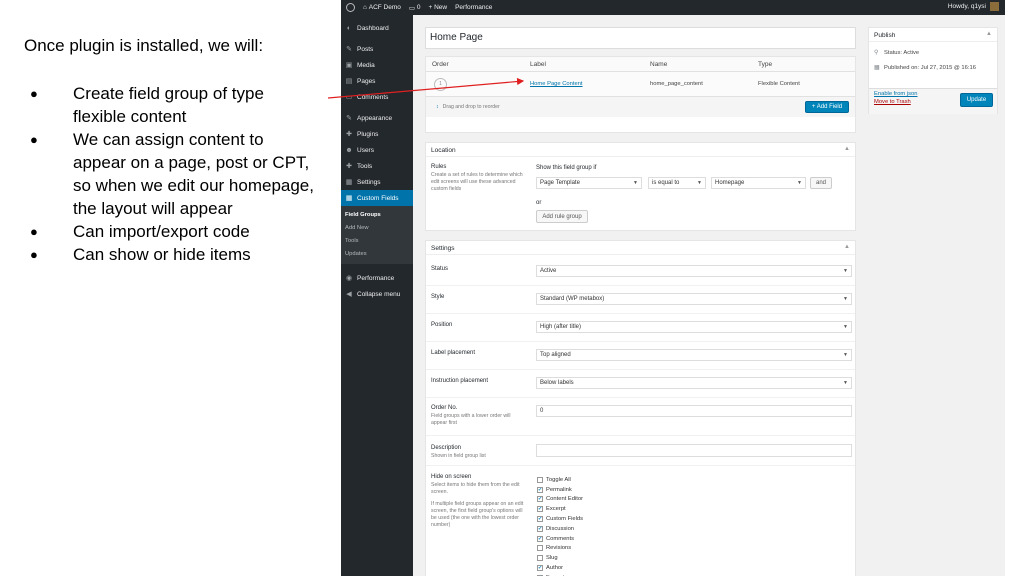  I want to click on sidebar-item-pages: ▤ Pages, so click(377, 81).